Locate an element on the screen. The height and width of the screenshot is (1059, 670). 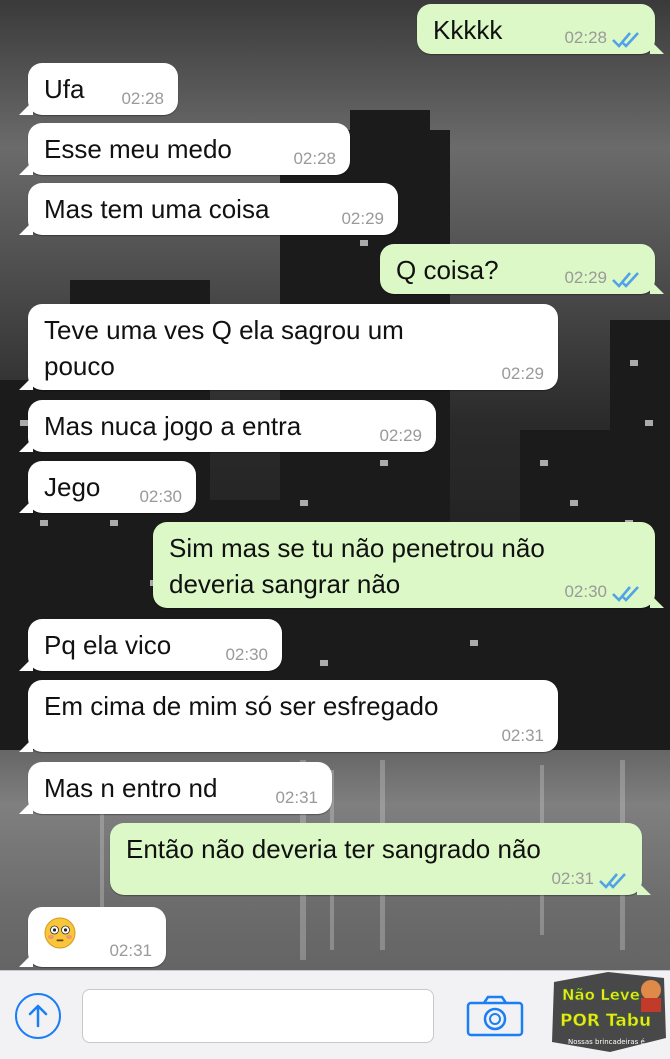
message-text: Sim mas se tu não penetrou não is located at coordinates (357, 548).